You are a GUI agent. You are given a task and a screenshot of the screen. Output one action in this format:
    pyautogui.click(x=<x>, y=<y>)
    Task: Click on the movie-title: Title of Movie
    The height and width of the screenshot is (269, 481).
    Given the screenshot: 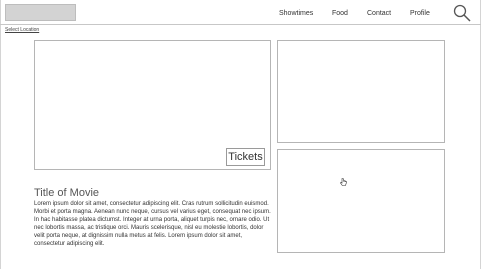 What is the action you would take?
    pyautogui.click(x=67, y=193)
    